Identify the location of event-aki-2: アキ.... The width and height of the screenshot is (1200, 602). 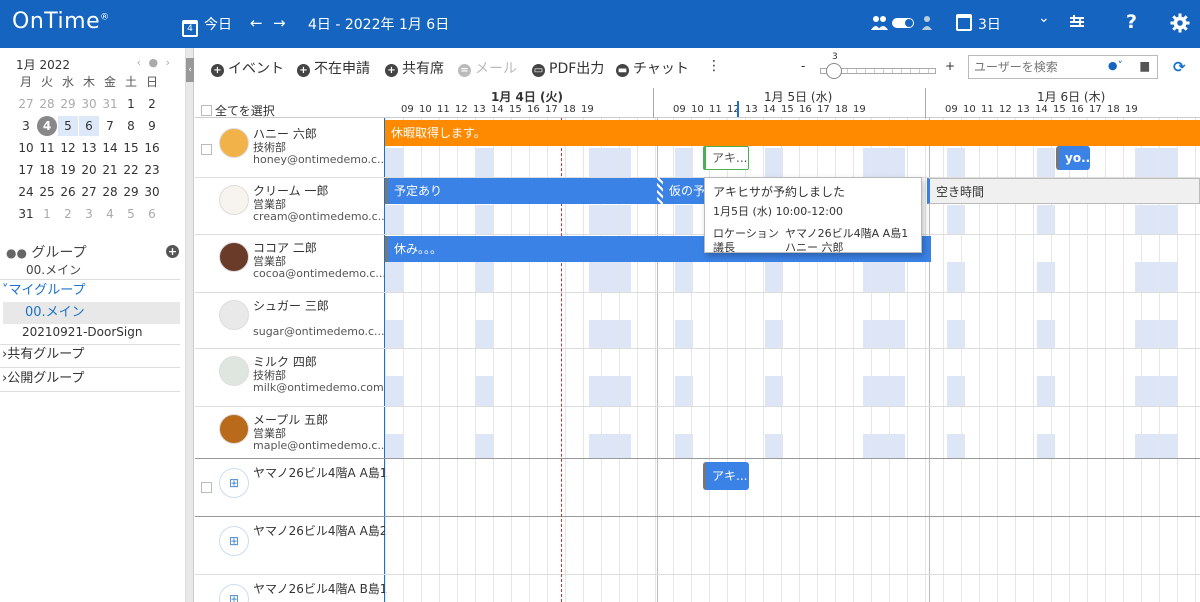
(726, 476).